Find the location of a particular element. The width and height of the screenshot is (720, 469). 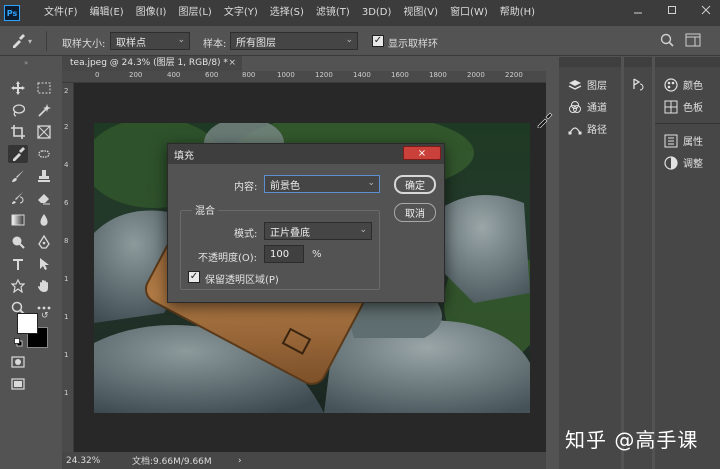

menu-3d: 3D(D) is located at coordinates (377, 13).